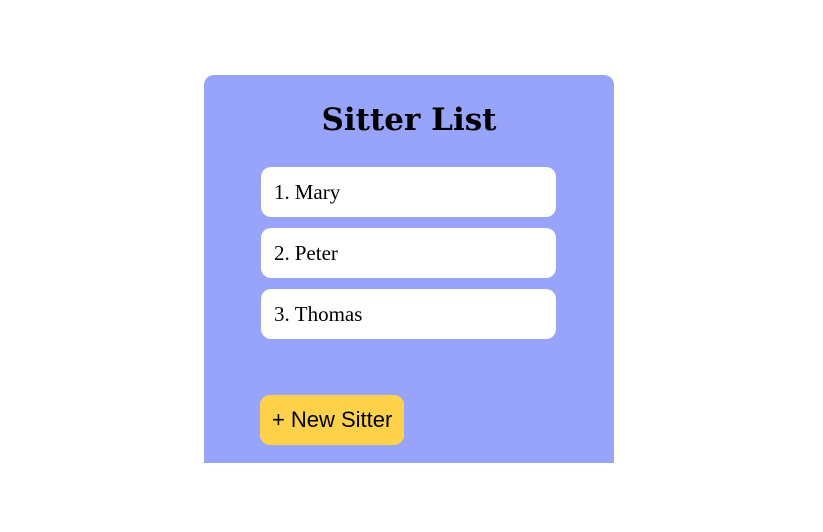 The height and width of the screenshot is (532, 823). What do you see at coordinates (328, 313) in the screenshot?
I see `sitter-name: Thomas` at bounding box center [328, 313].